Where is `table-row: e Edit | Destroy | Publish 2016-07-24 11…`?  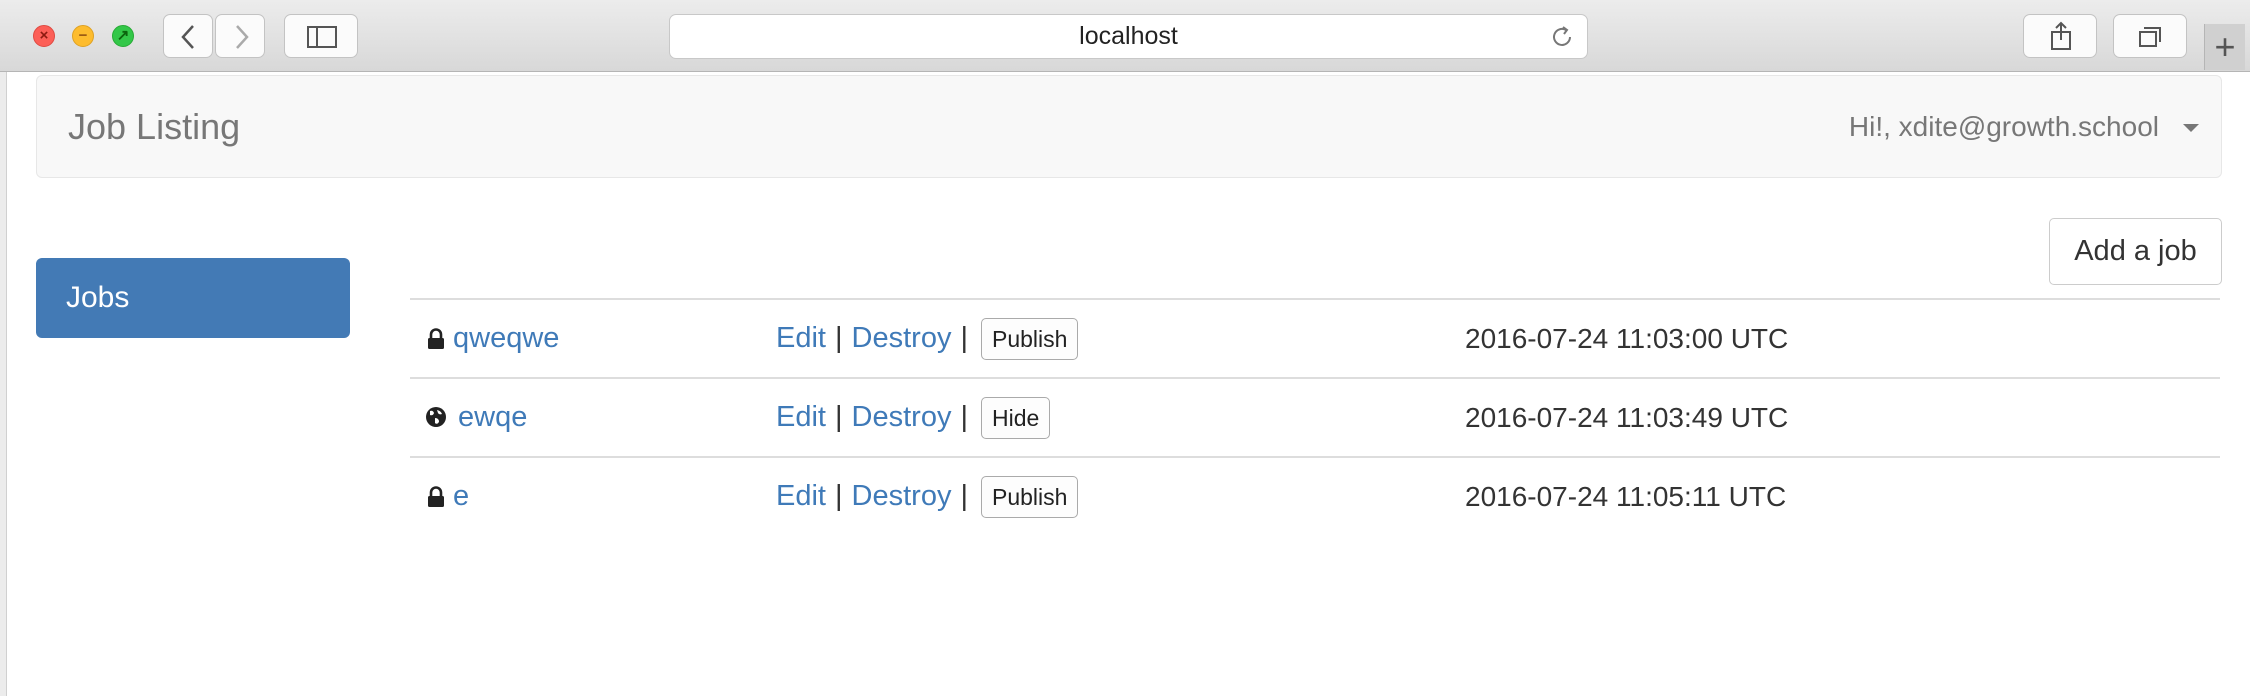 table-row: e Edit | Destroy | Publish 2016-07-24 11… is located at coordinates (1315, 496).